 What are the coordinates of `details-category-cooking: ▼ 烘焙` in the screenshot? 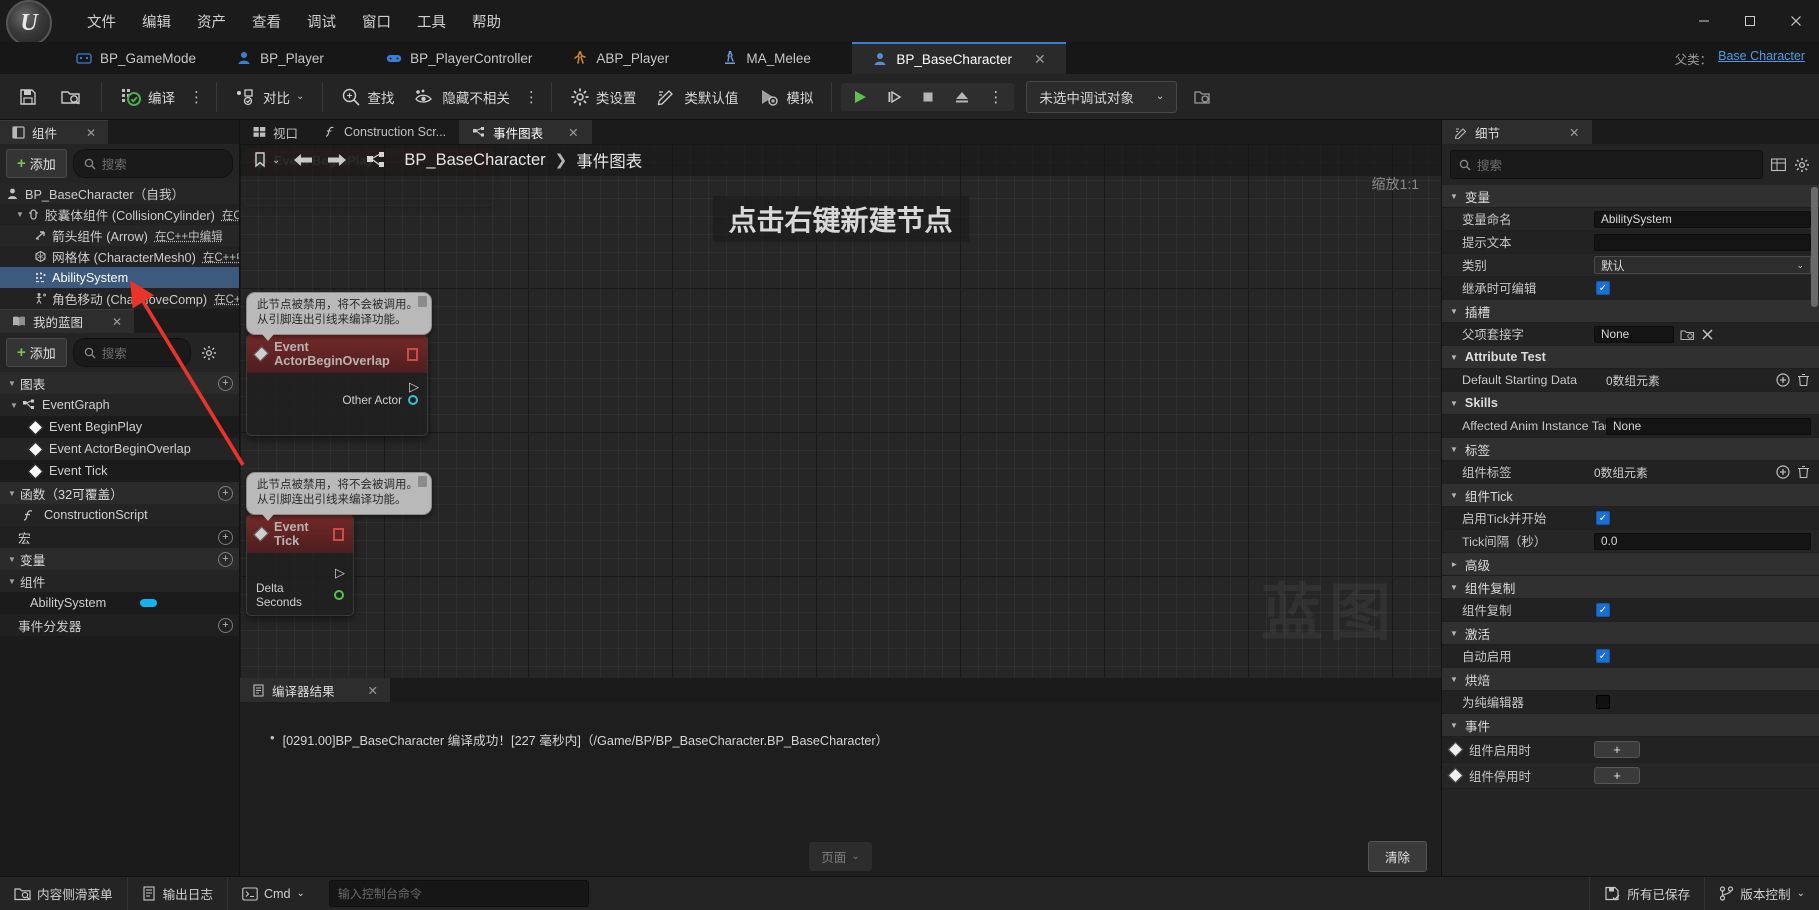 It's located at (1630, 679).